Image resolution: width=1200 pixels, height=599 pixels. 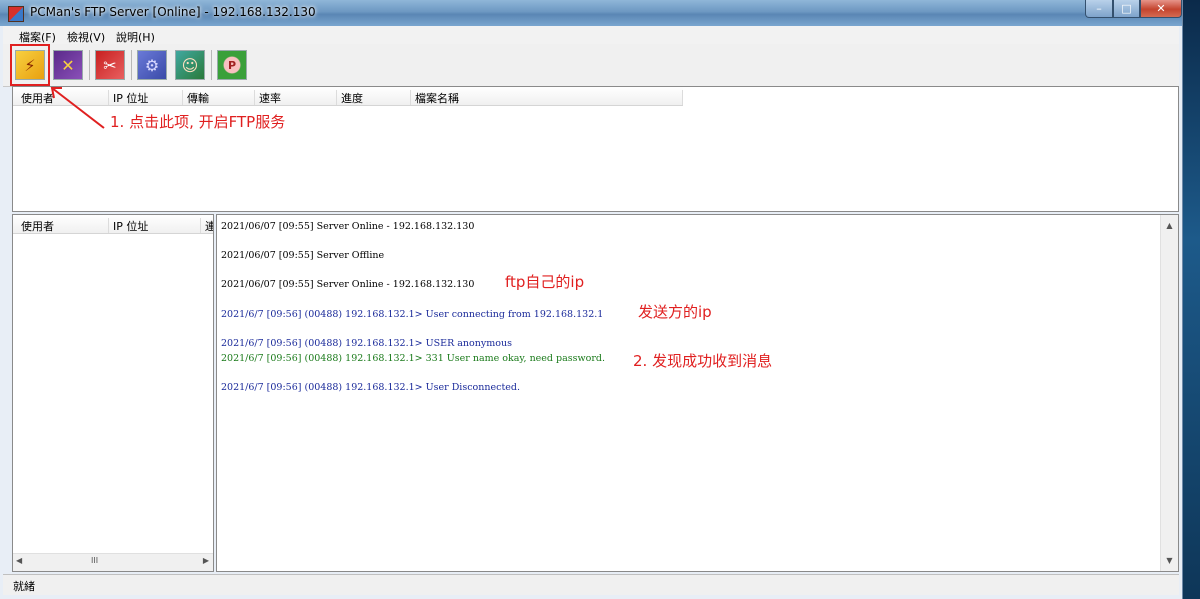 What do you see at coordinates (703, 361) in the screenshot?
I see `annotation-step2: 2. 发现成功收到消息` at bounding box center [703, 361].